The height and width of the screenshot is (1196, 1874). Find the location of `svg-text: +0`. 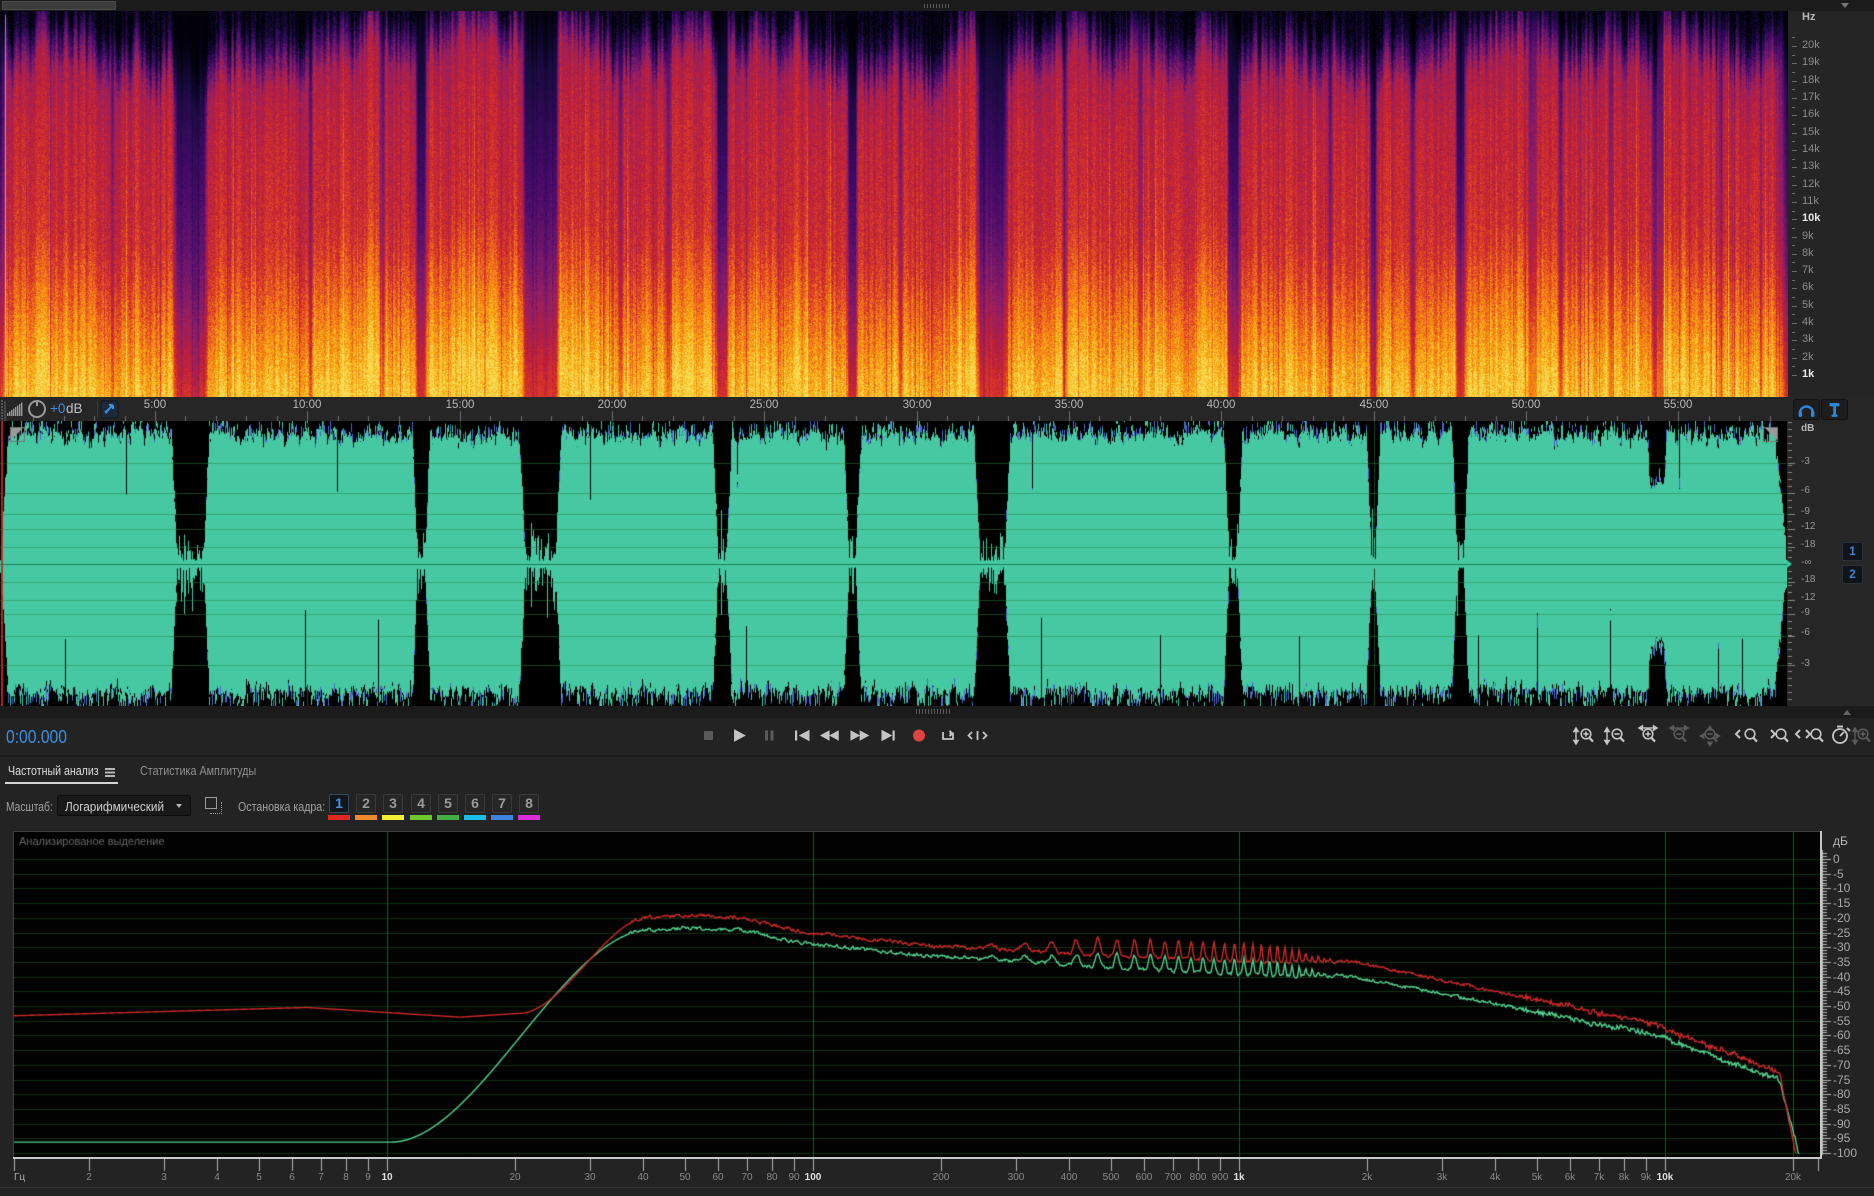

svg-text: +0 is located at coordinates (57, 408).